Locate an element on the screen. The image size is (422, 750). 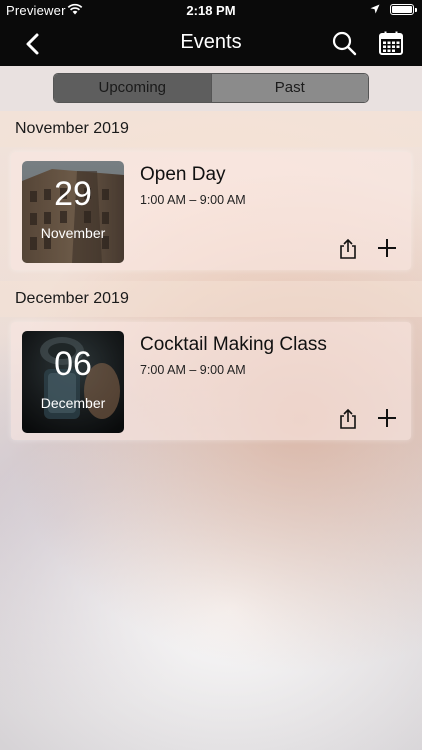
event-thumbnail: 29 November is located at coordinates (73, 212).